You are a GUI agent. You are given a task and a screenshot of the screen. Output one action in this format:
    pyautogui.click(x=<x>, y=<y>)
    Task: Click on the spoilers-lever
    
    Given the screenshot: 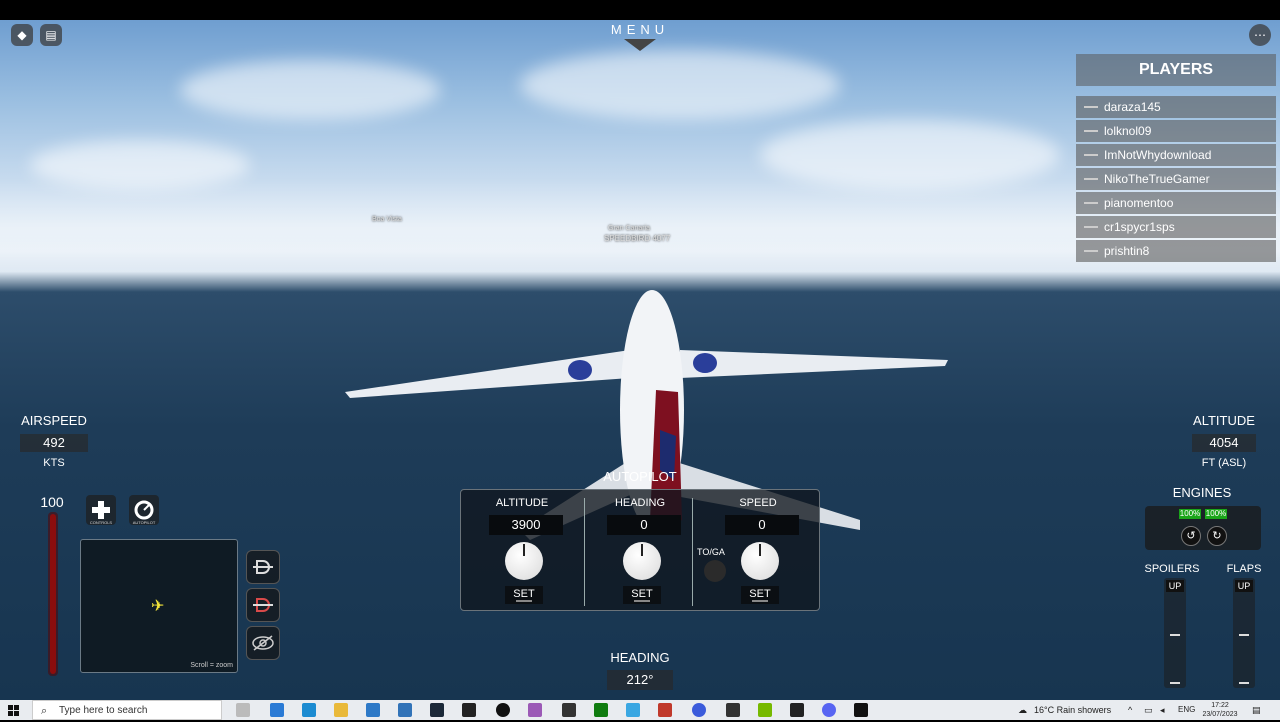 What is the action you would take?
    pyautogui.click(x=1175, y=633)
    